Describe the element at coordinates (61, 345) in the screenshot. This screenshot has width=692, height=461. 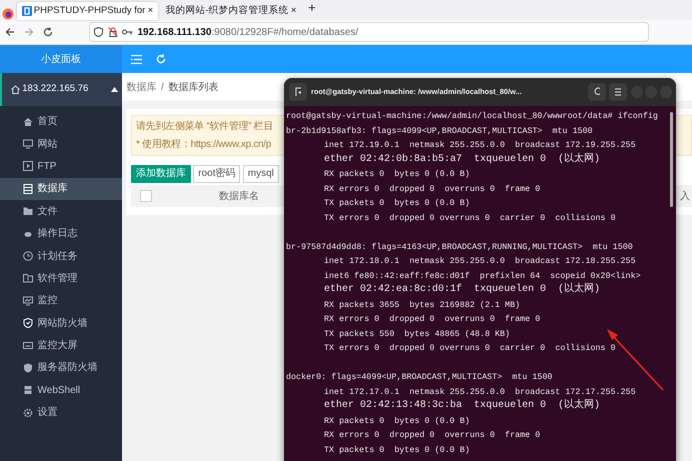
I see `sidebar-item: 监控大屏` at that location.